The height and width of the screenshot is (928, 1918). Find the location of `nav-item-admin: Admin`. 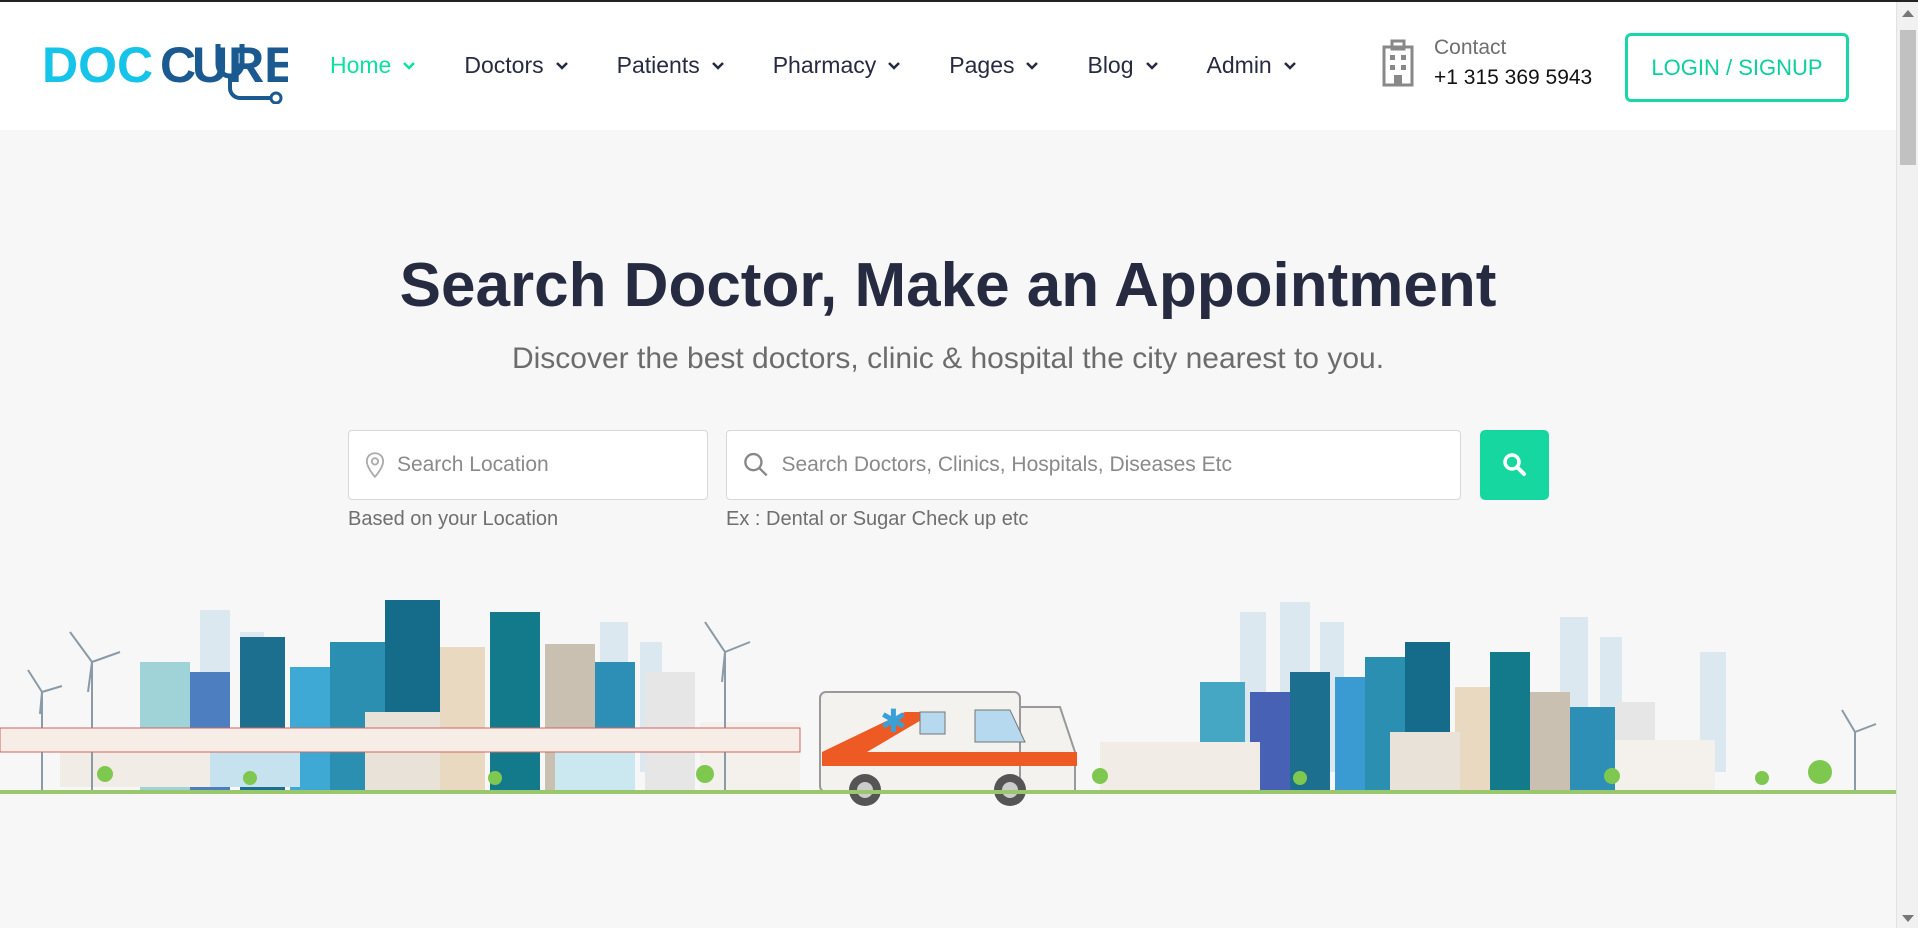

nav-item-admin: Admin is located at coordinates (1252, 65).